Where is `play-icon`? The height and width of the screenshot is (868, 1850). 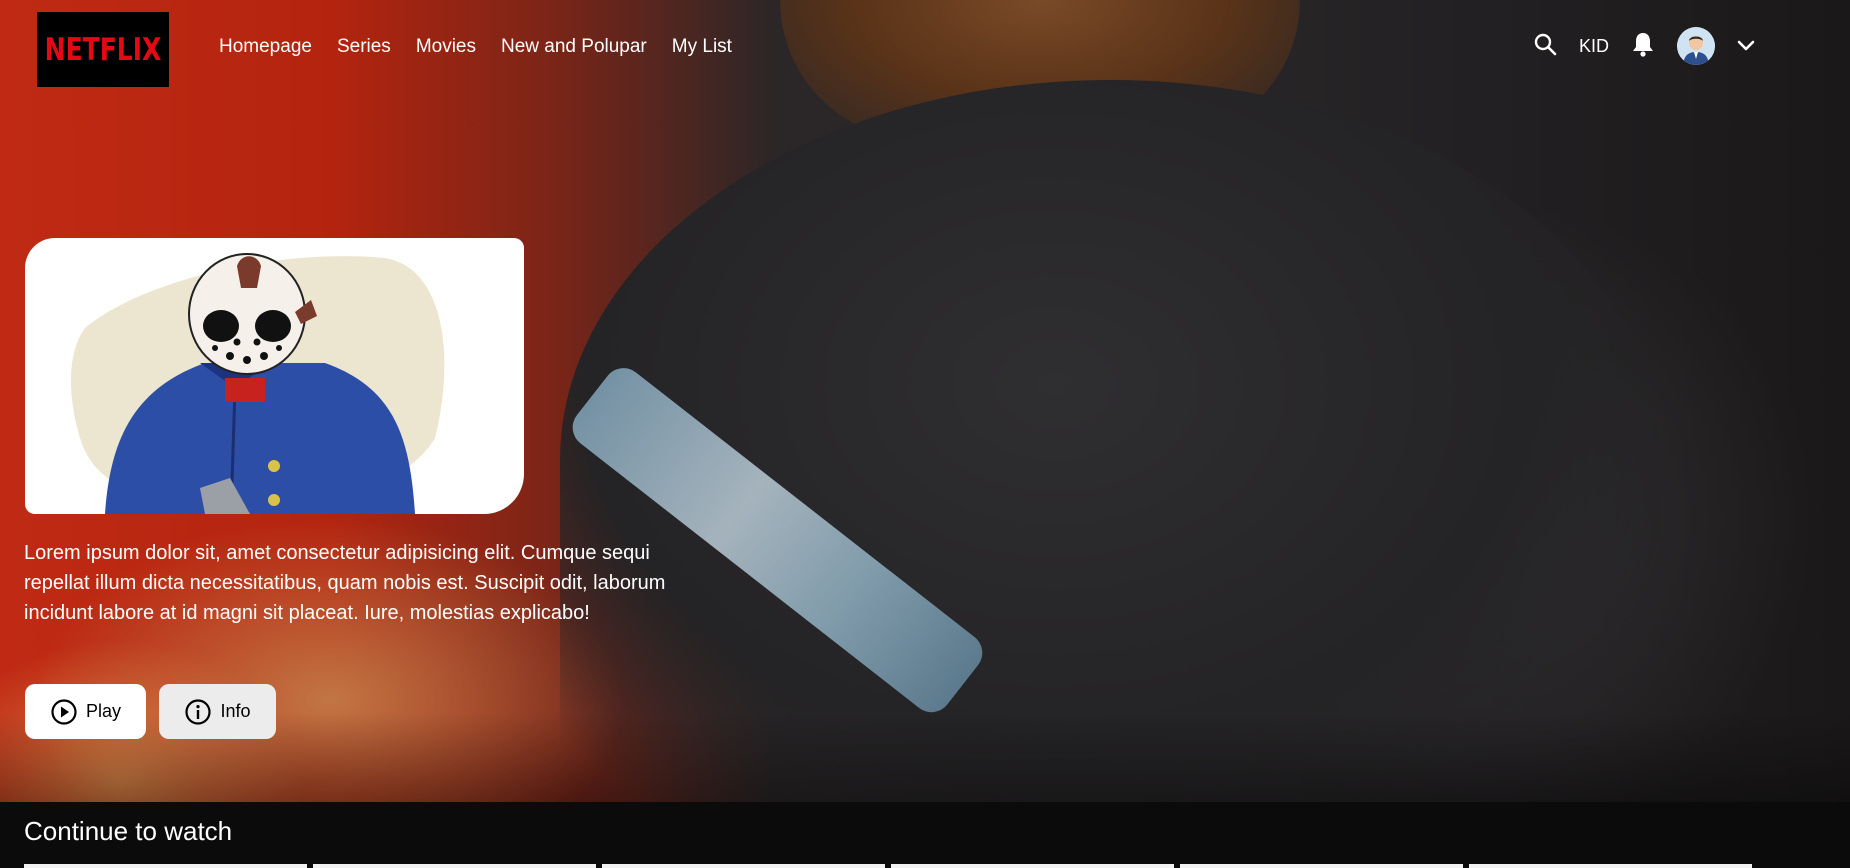 play-icon is located at coordinates (64, 711).